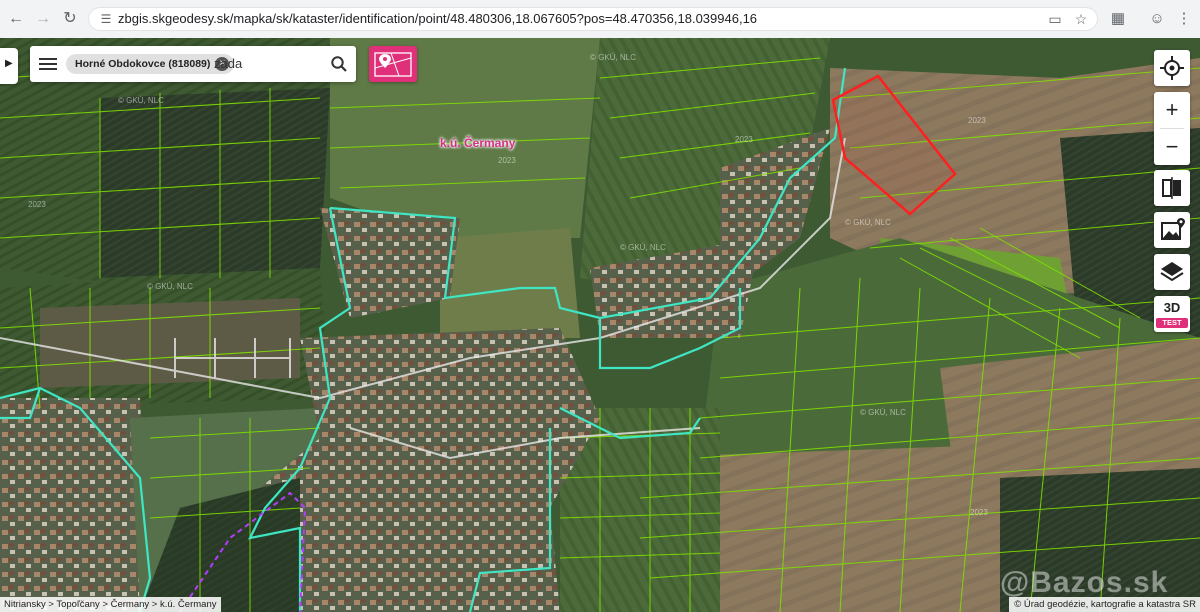 The width and height of the screenshot is (1200, 612). Describe the element at coordinates (228, 63) in the screenshot. I see `search-input: zada` at that location.